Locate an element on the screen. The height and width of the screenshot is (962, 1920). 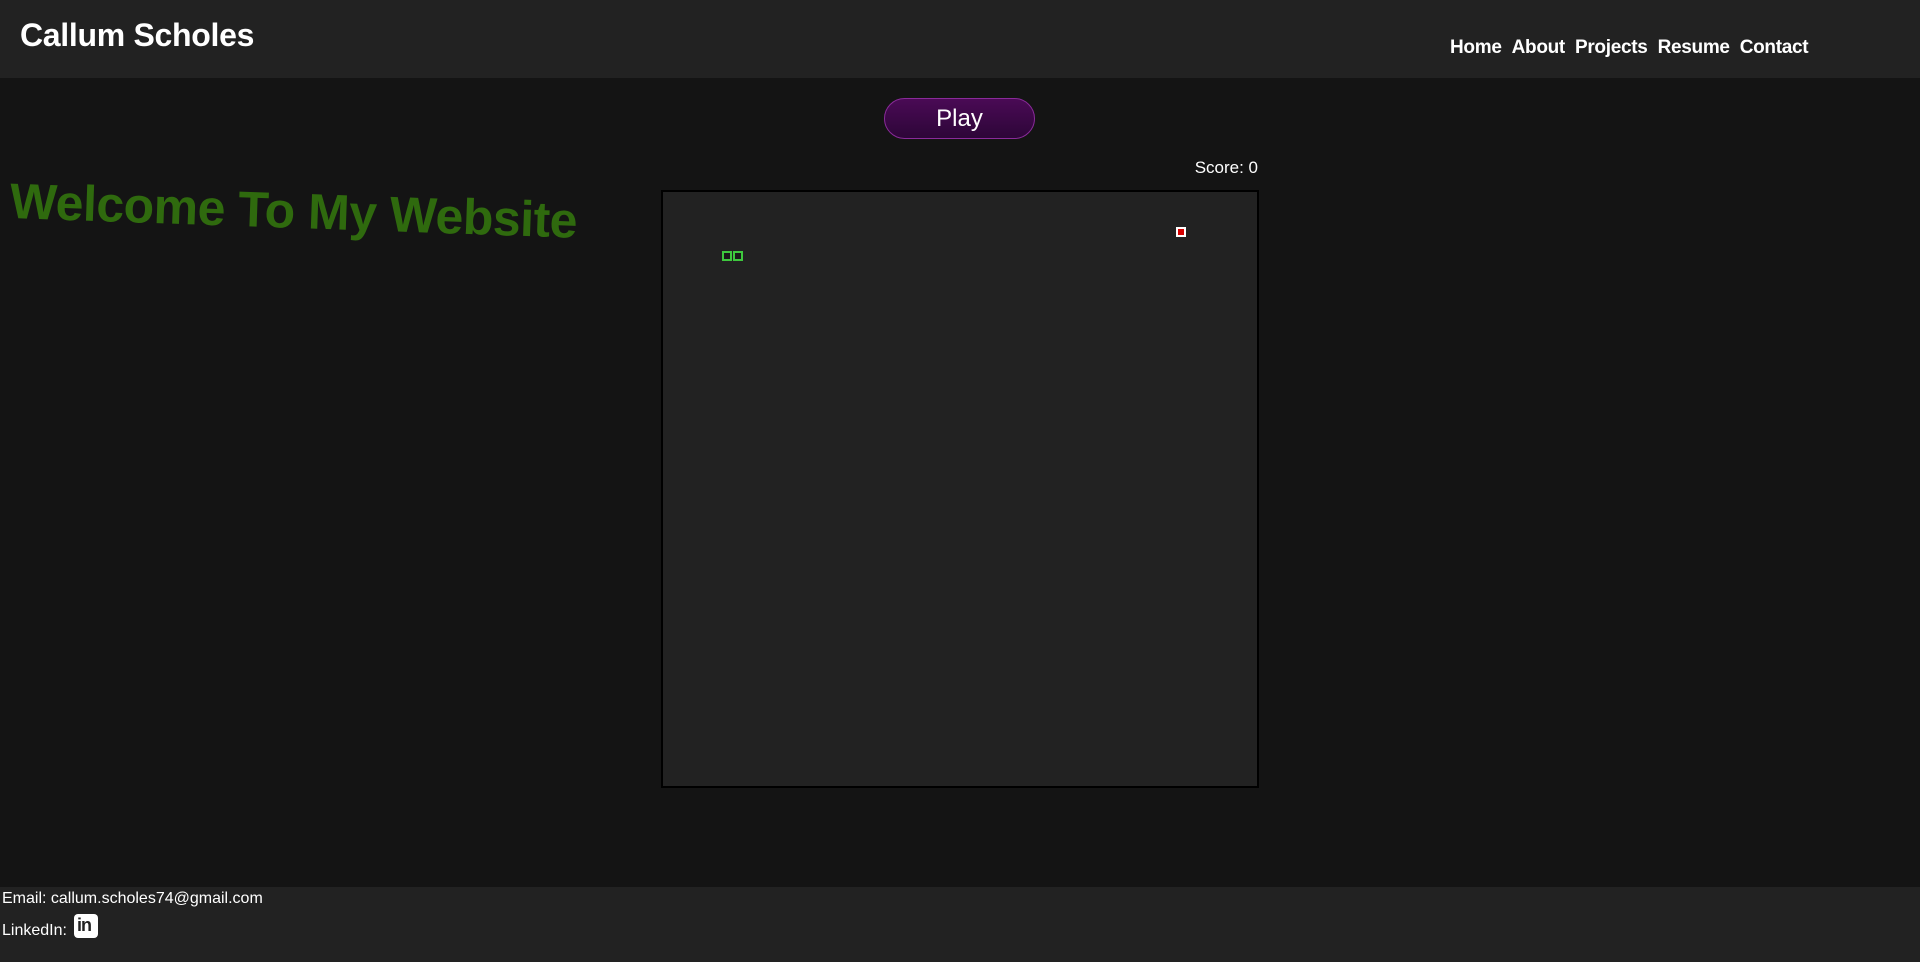
snake-body-segment is located at coordinates (727, 256).